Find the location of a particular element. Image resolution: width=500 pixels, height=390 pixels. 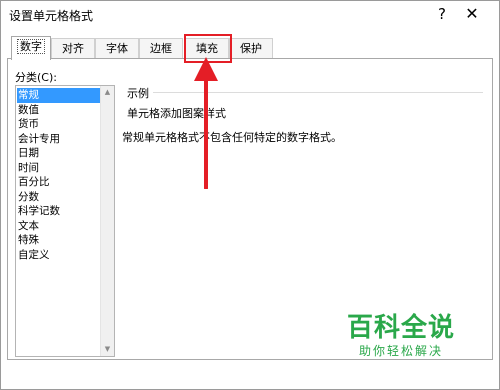

tab-label: 字体 is located at coordinates (117, 48).